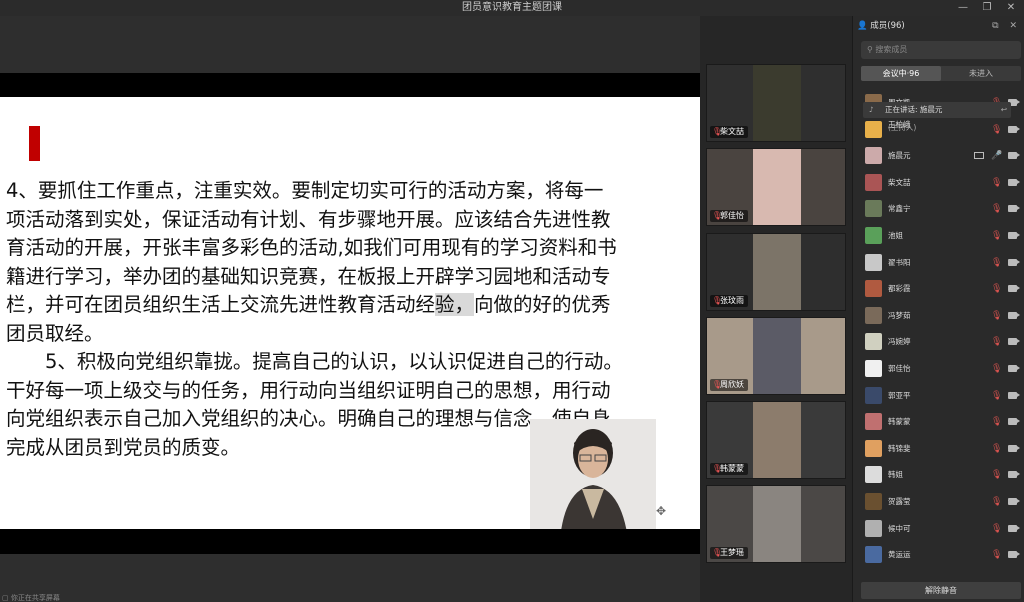  I want to click on participant-video-tile: 🎙柴文喆, so click(776, 103).